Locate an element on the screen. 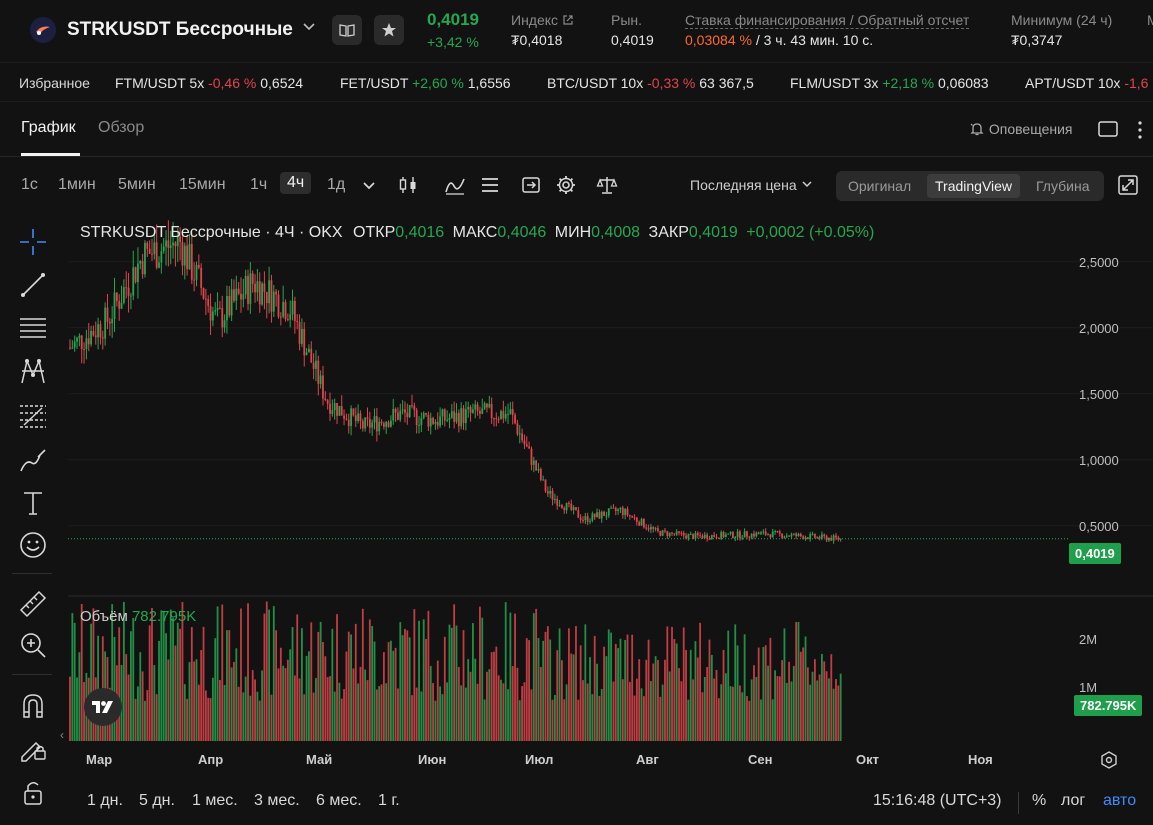 This screenshot has height=825, width=1153. funding-label: Ставка финансирования / Обратный отсчет is located at coordinates (827, 20).